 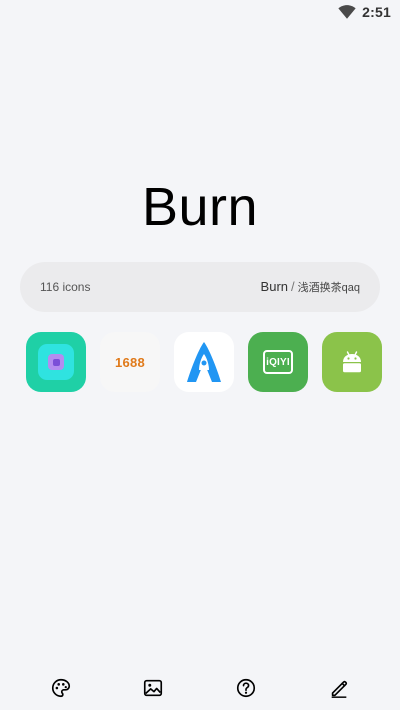 What do you see at coordinates (200, 207) in the screenshot?
I see `app-title: Burn` at bounding box center [200, 207].